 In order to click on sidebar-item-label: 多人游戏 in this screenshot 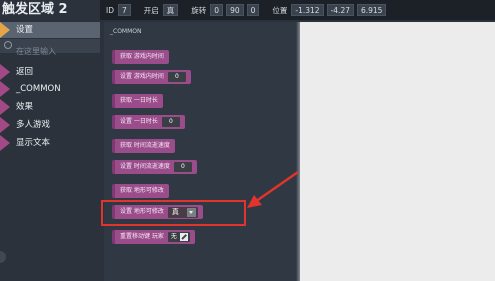, I will do `click(33, 125)`.